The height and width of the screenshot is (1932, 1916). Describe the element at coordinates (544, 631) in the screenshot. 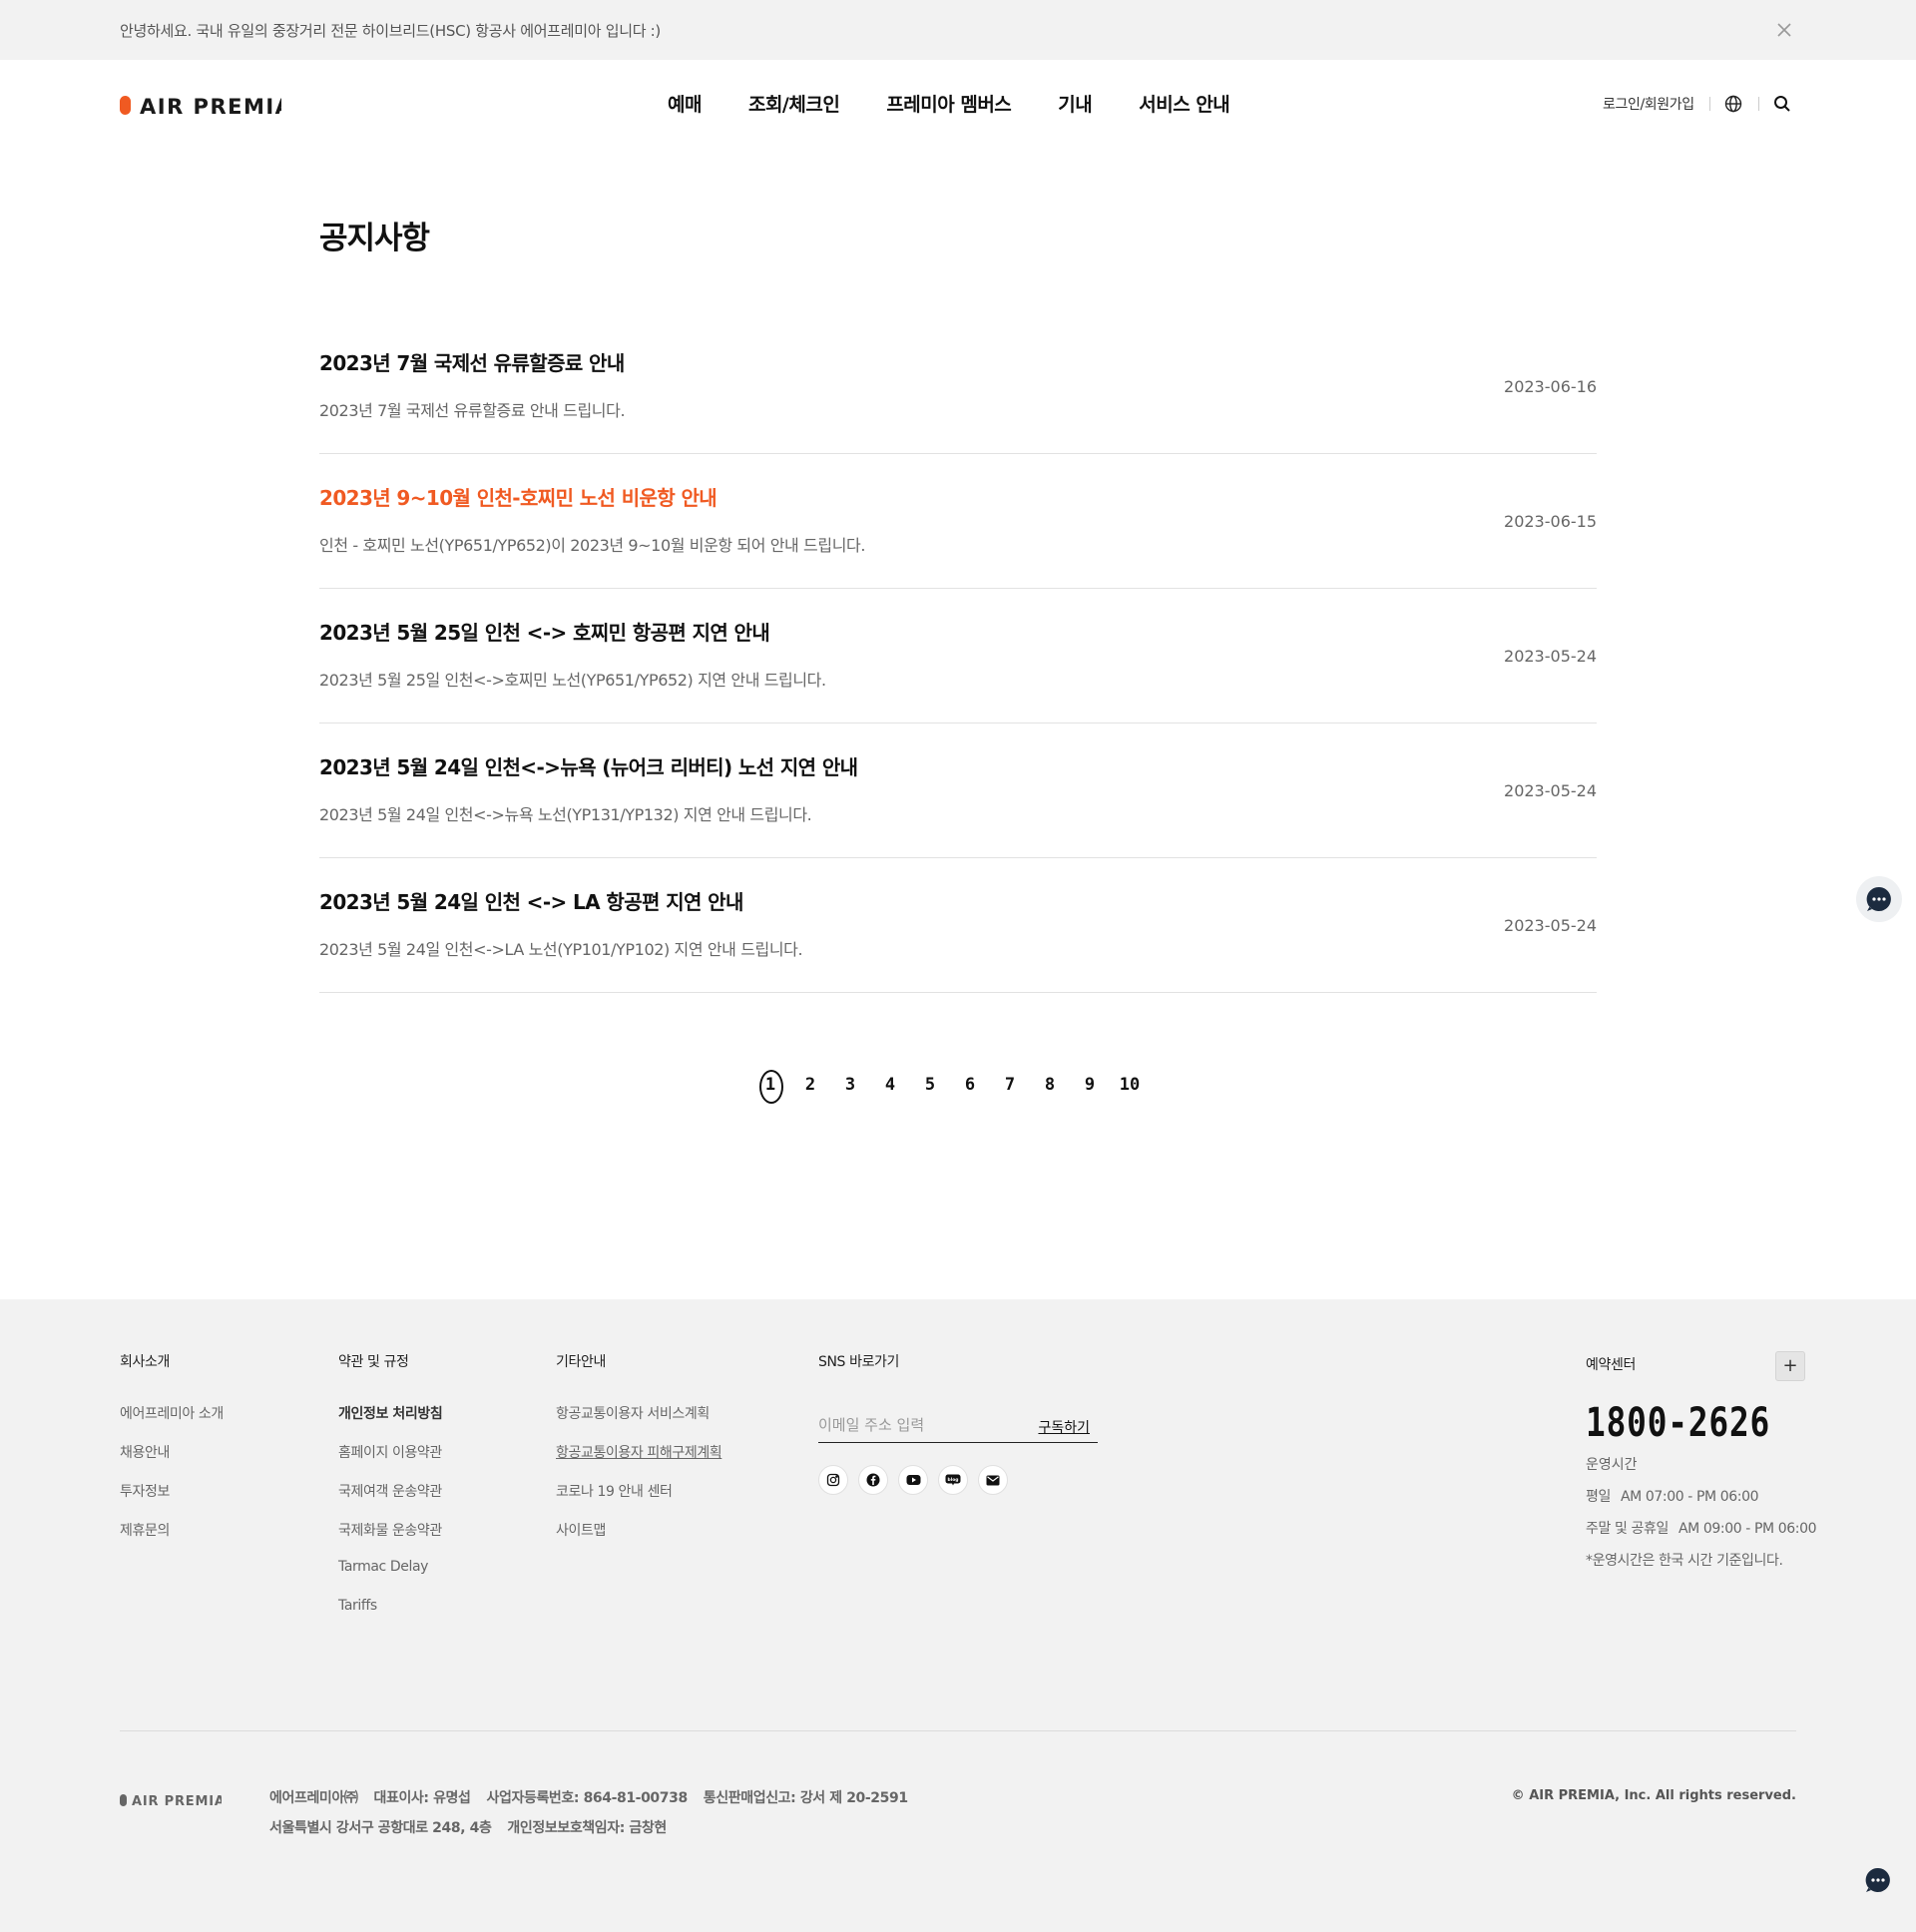

I see `notice-title: 2023년 5월 25일 인천 <-> 호찌민 항공편 지연 안내` at that location.